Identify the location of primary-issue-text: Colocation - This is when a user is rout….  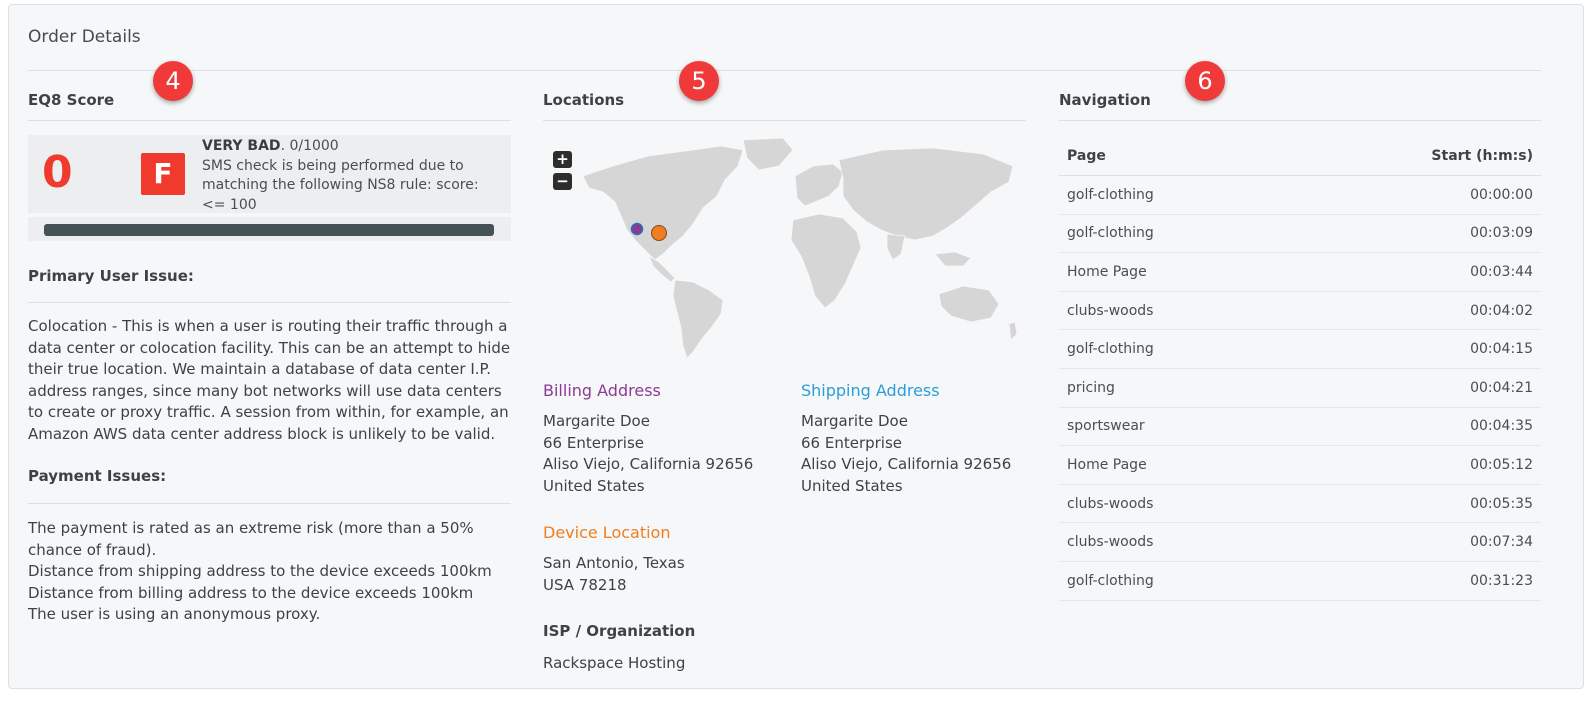
(269, 380).